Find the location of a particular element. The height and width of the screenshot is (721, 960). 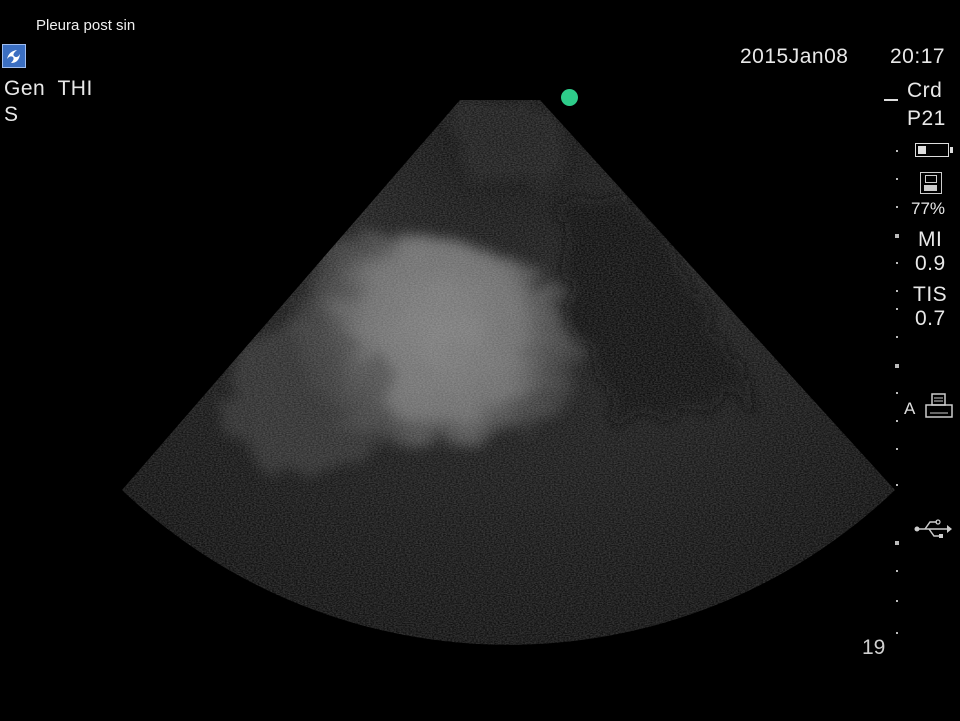

depth-value: 19 is located at coordinates (874, 647).